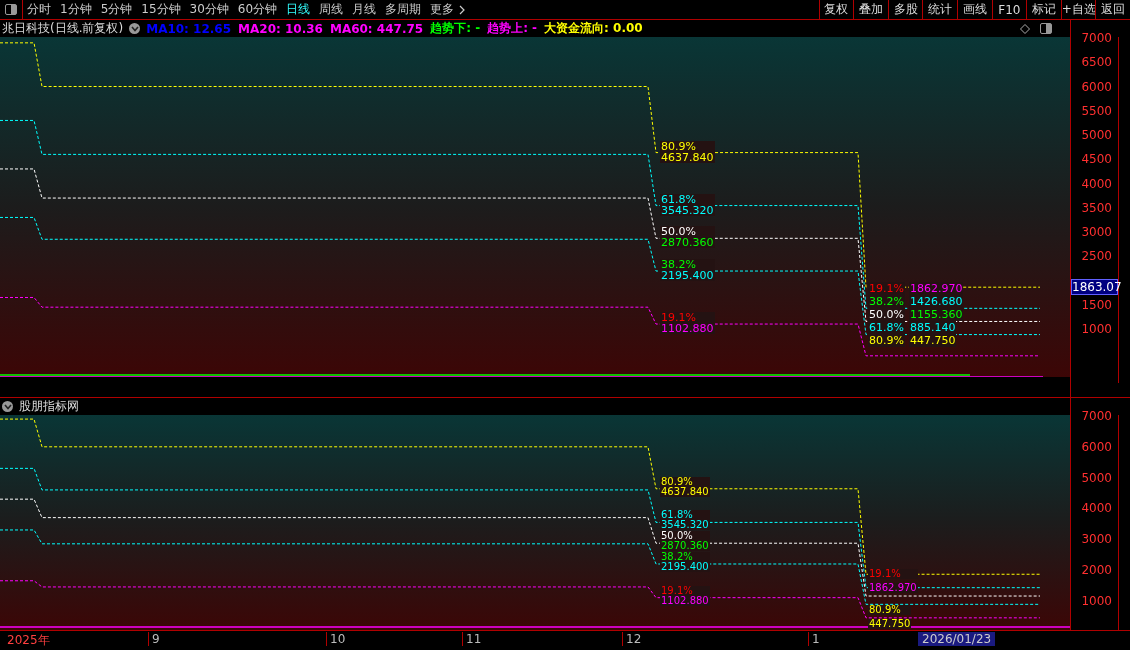  What do you see at coordinates (836, 9) in the screenshot?
I see `toolbar-button: 复权` at bounding box center [836, 9].